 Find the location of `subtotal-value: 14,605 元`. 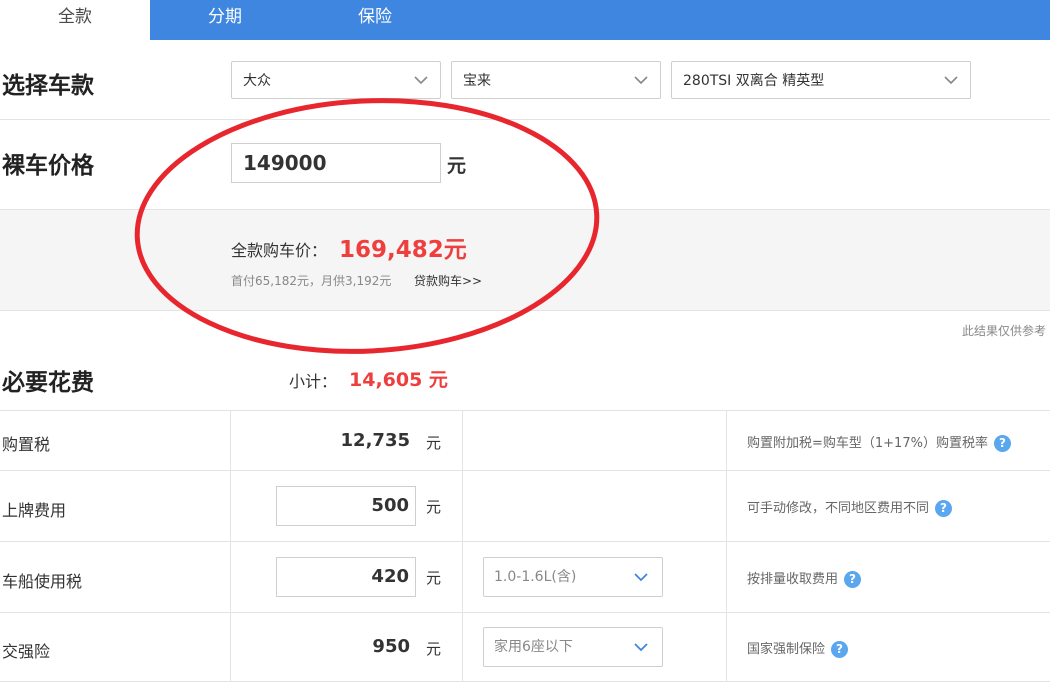

subtotal-value: 14,605 元 is located at coordinates (398, 380).